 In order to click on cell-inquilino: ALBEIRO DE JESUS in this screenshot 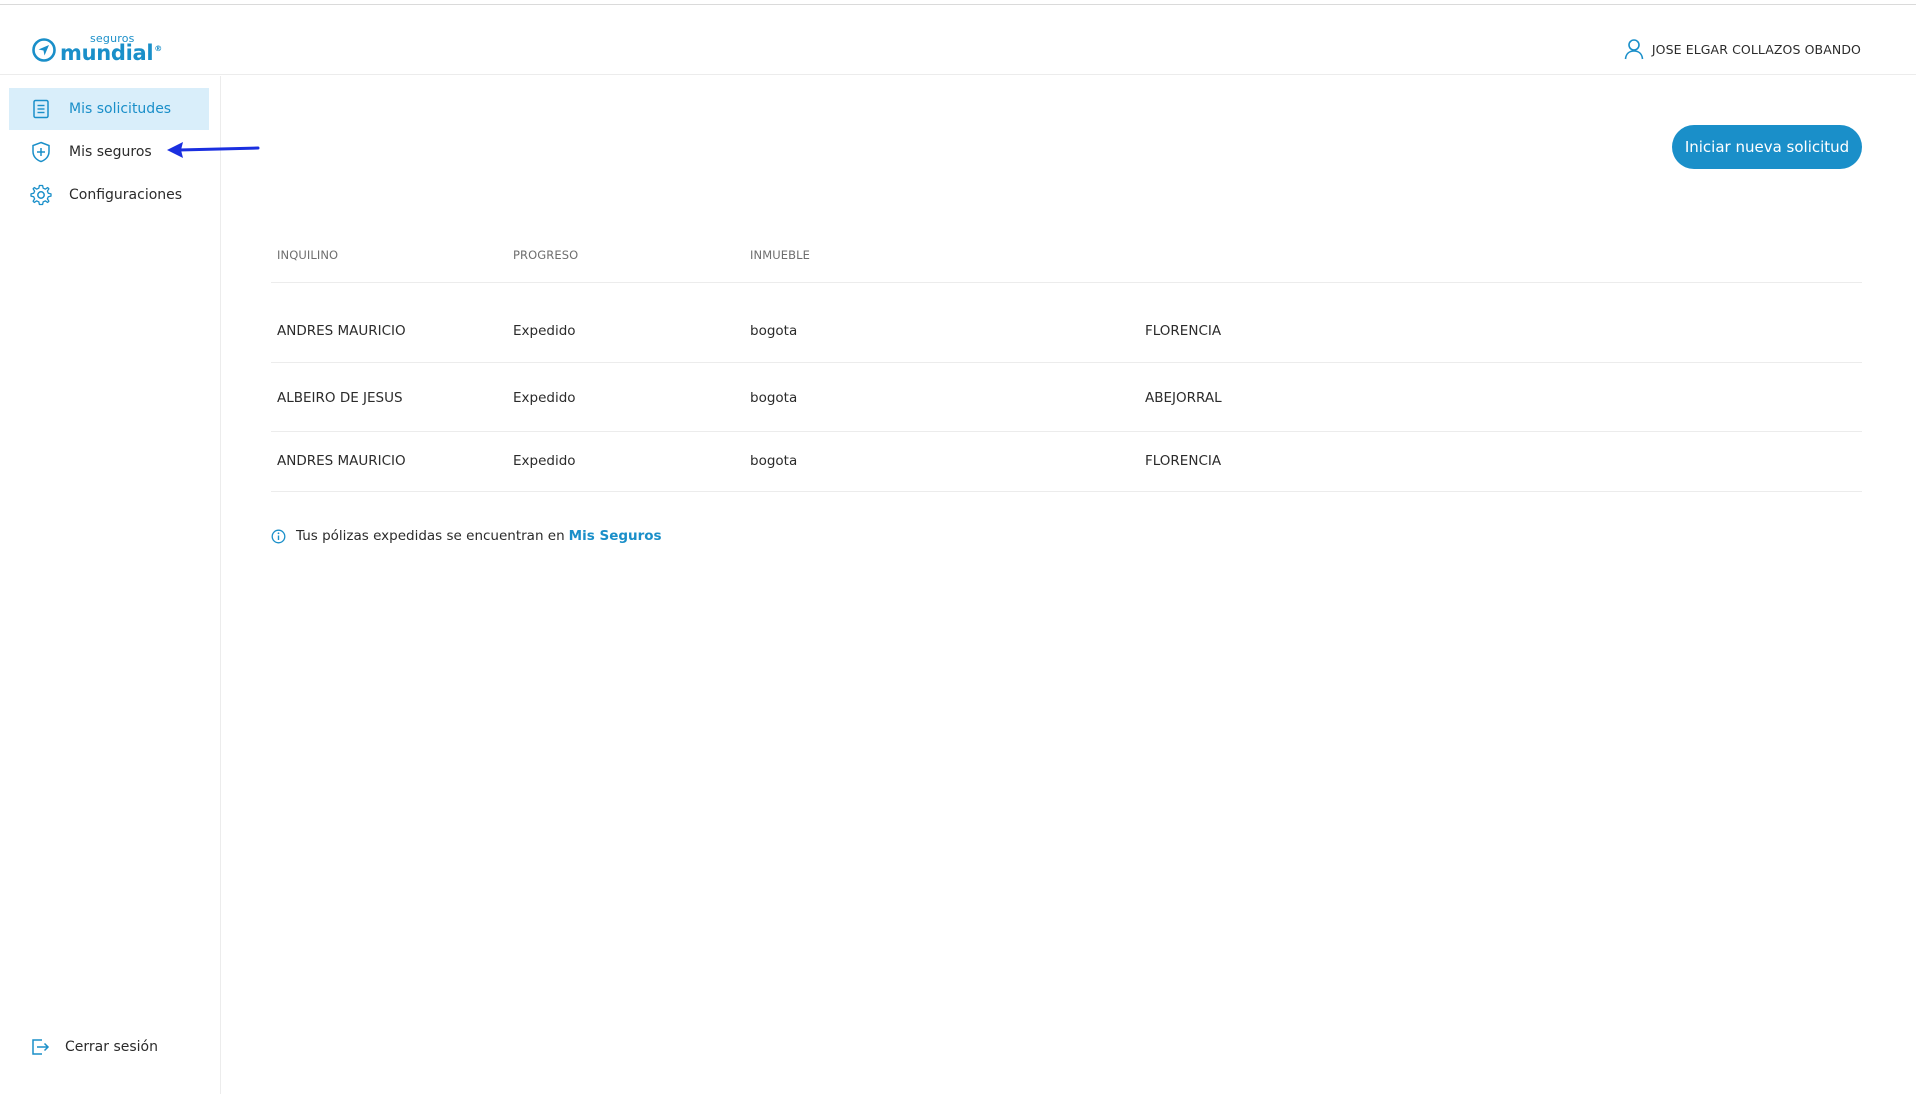, I will do `click(340, 398)`.